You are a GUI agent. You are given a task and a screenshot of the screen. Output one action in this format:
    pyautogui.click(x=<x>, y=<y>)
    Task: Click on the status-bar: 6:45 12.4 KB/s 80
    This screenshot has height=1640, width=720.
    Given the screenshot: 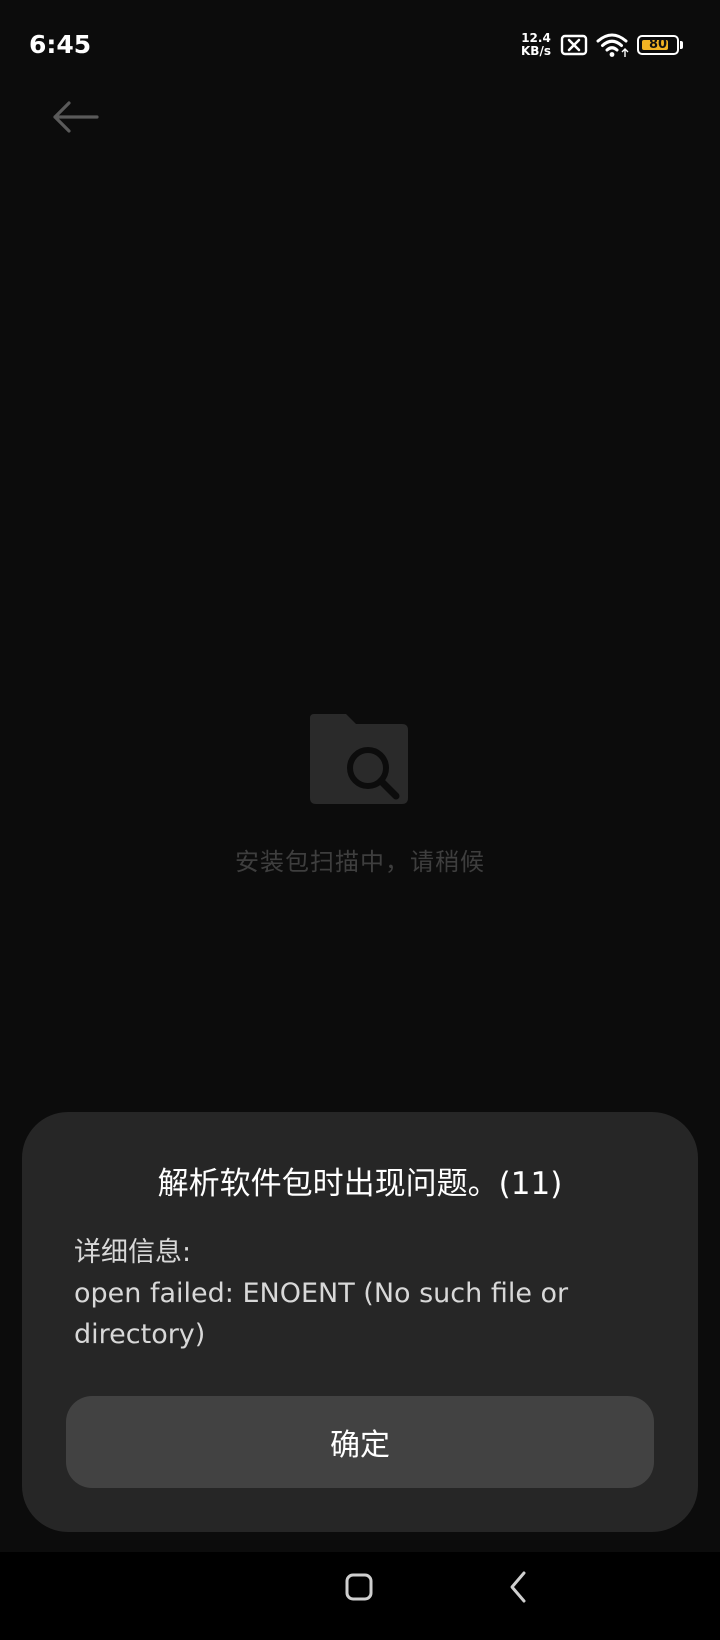 What is the action you would take?
    pyautogui.click(x=360, y=45)
    